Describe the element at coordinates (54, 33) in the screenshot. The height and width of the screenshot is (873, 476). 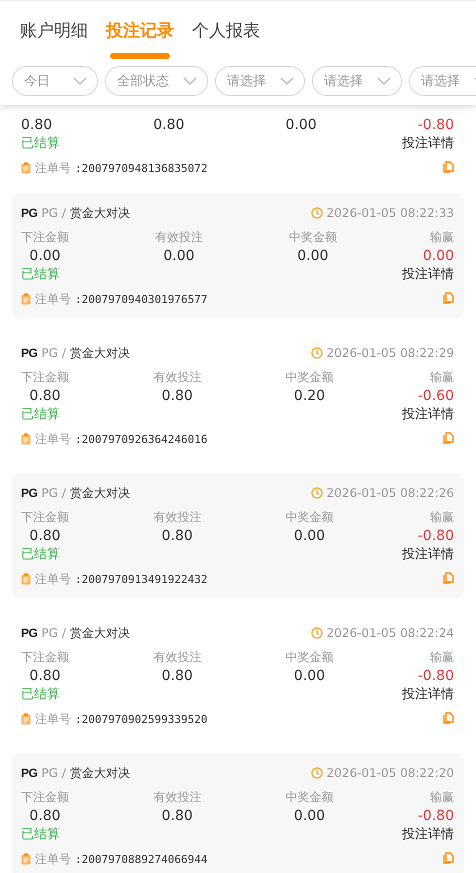
I see `tab: 账户明细` at that location.